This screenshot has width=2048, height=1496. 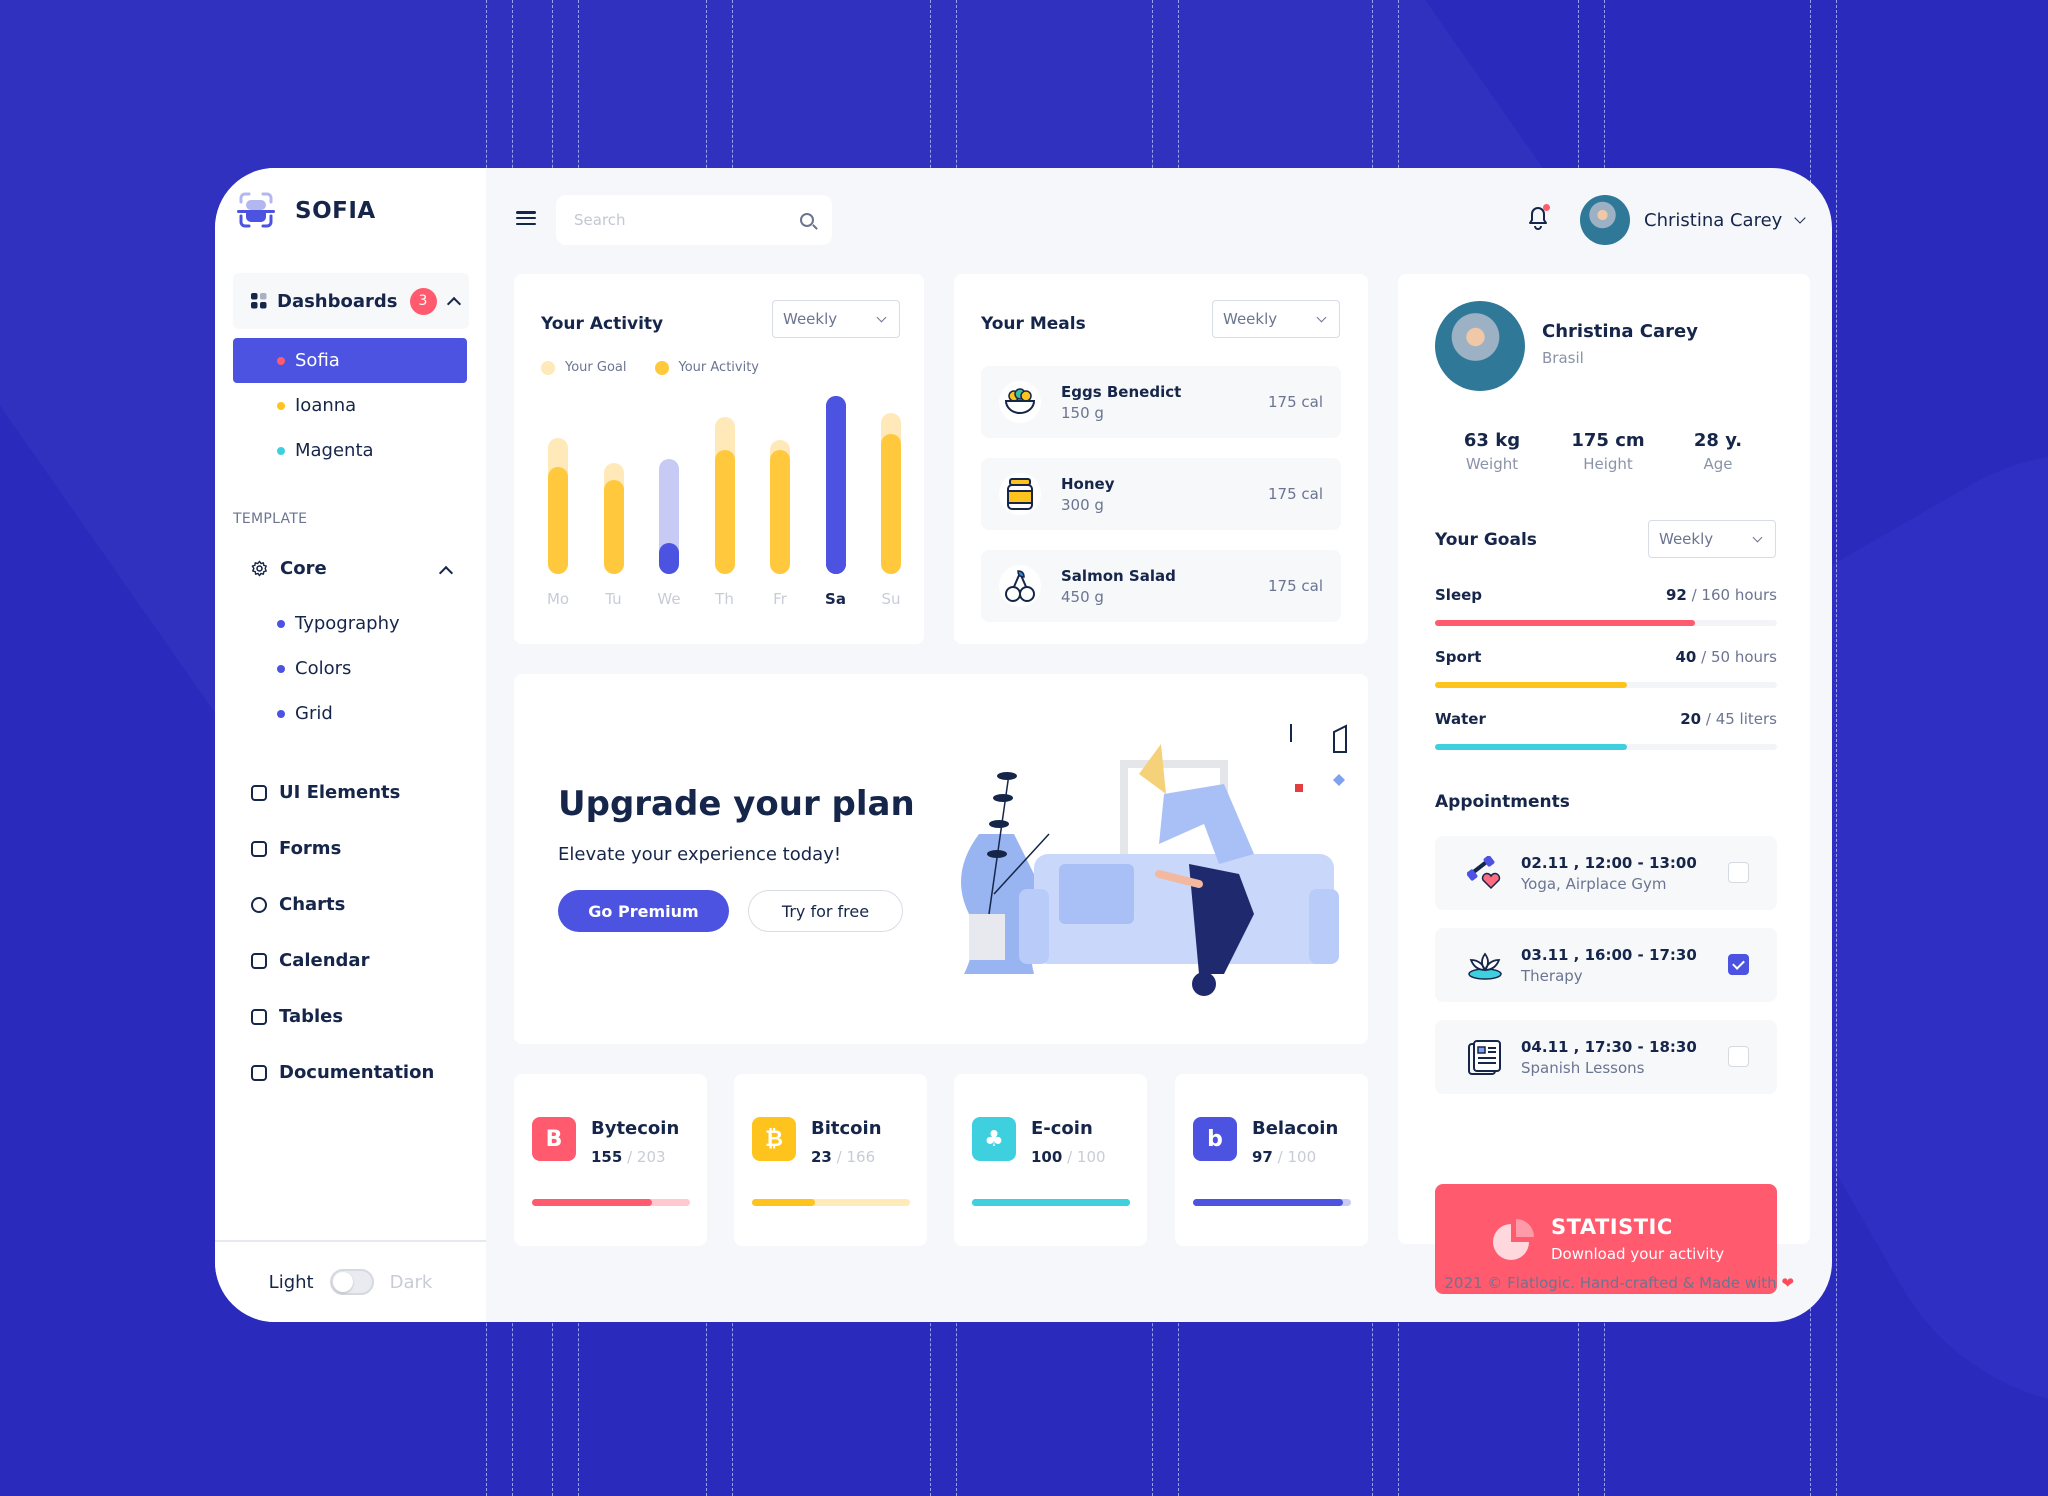 I want to click on charts-icon, so click(x=259, y=904).